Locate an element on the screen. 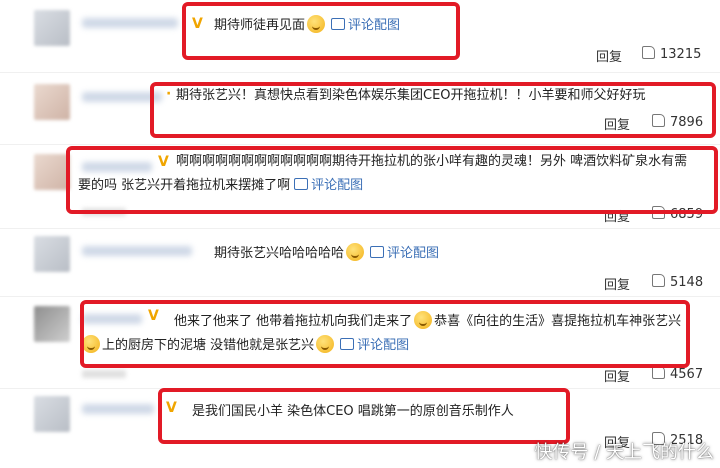 The image size is (720, 468). vip-badge-icon: · is located at coordinates (169, 94).